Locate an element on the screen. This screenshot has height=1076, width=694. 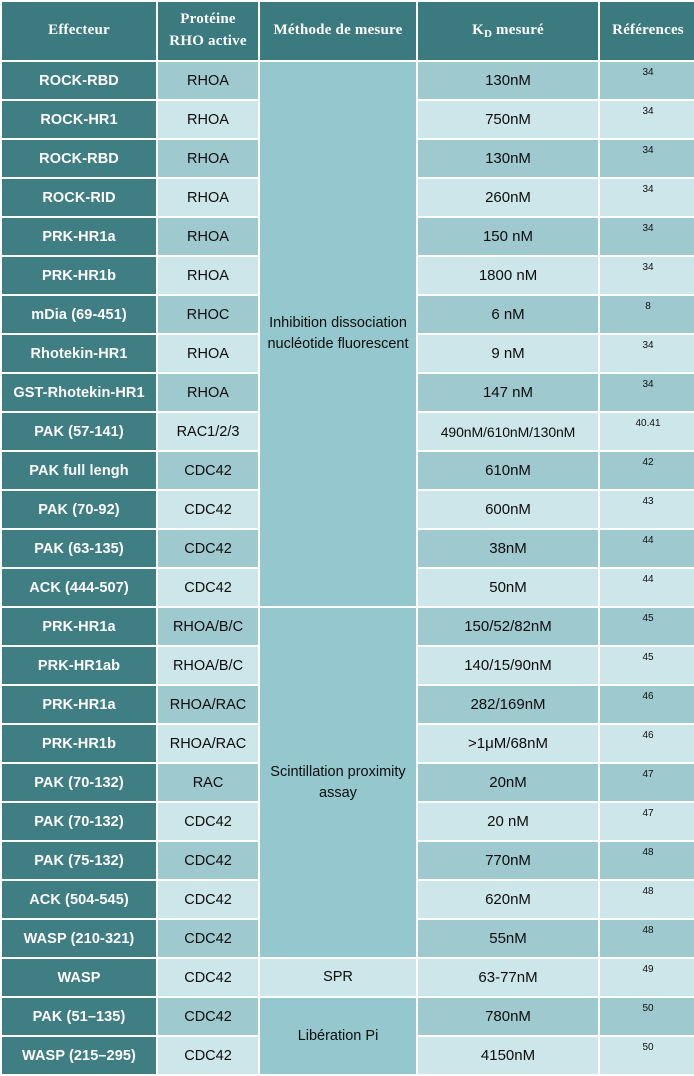
cell-proteine-rho-active: RHOC is located at coordinates (208, 314).